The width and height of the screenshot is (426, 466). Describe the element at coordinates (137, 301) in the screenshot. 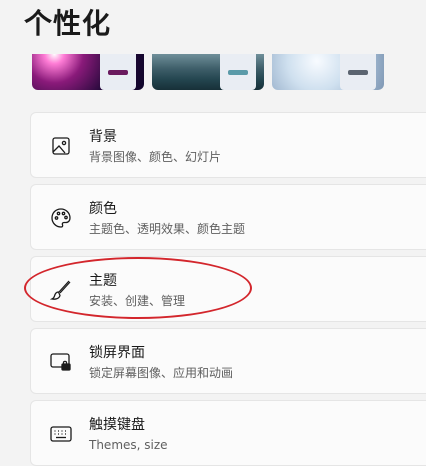

I see `settings-item-subtitle: 安装、创建、管理` at that location.